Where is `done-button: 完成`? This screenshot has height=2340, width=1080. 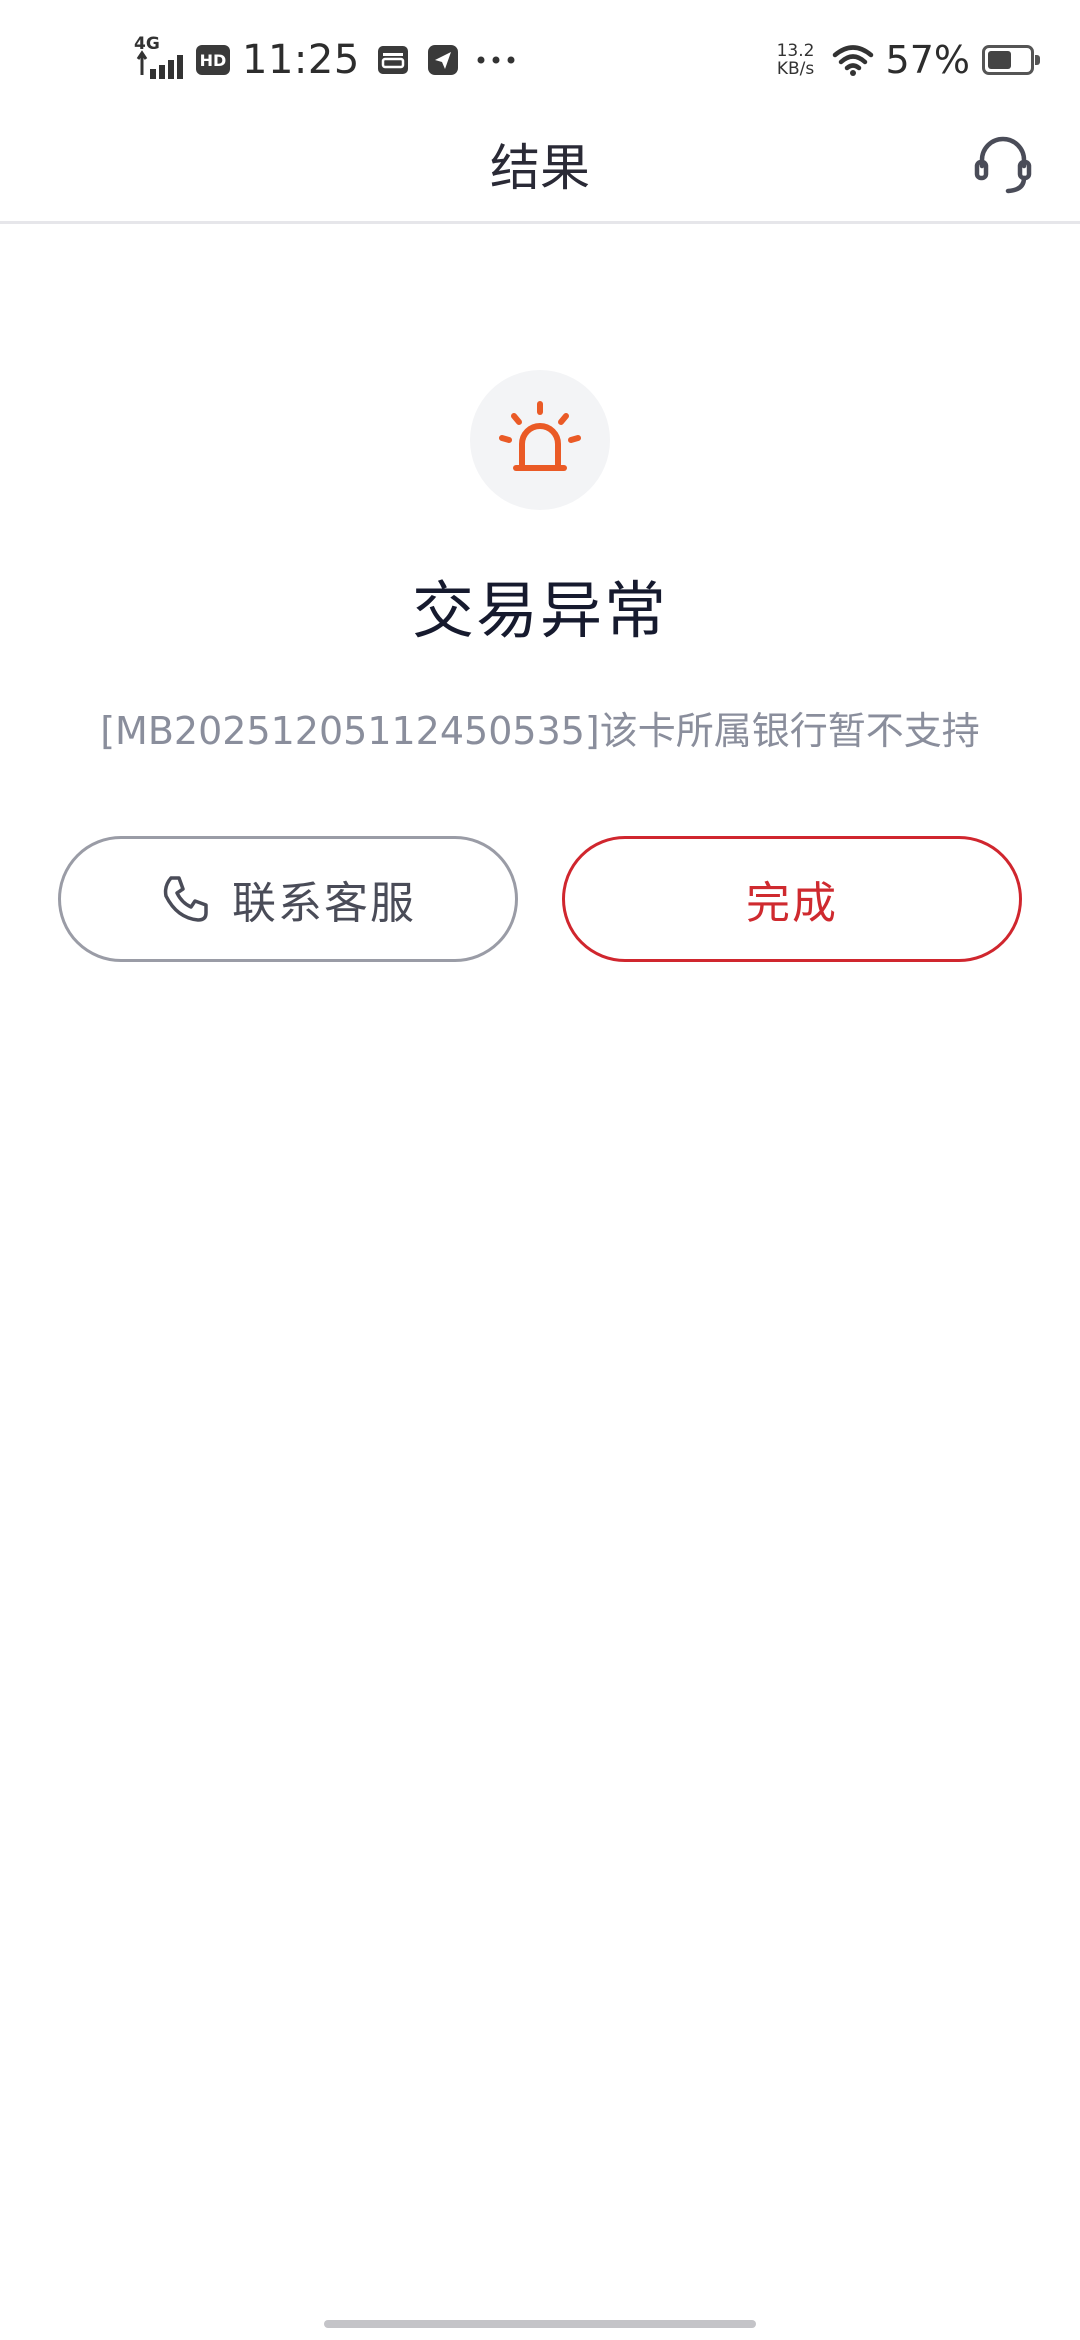 done-button: 完成 is located at coordinates (792, 899).